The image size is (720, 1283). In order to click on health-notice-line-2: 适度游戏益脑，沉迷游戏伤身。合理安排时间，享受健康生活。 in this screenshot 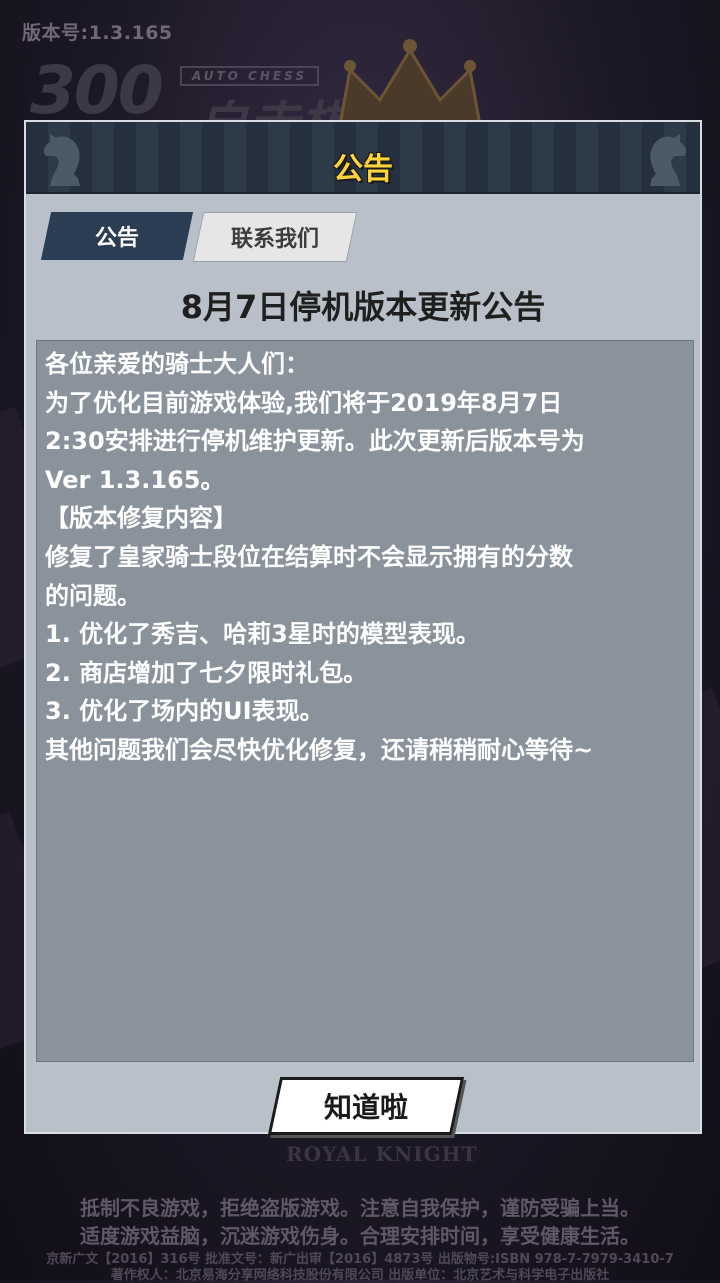, I will do `click(360, 1236)`.